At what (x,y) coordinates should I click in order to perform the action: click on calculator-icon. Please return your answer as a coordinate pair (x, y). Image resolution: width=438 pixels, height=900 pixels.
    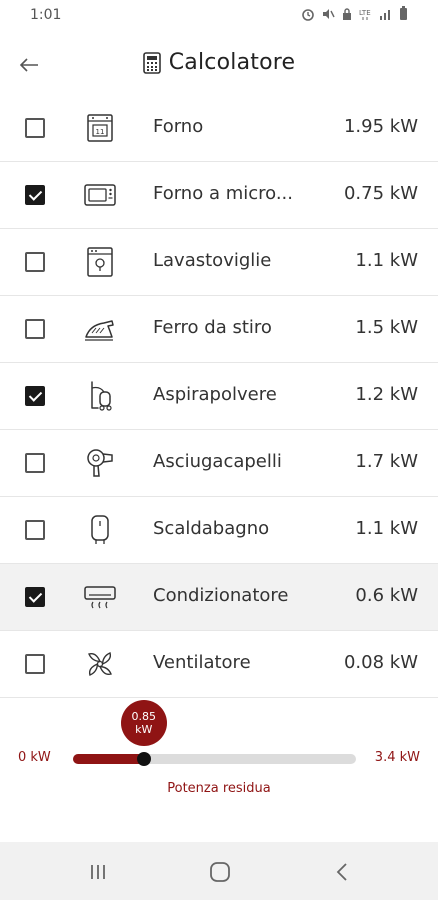
    Looking at the image, I should click on (151, 62).